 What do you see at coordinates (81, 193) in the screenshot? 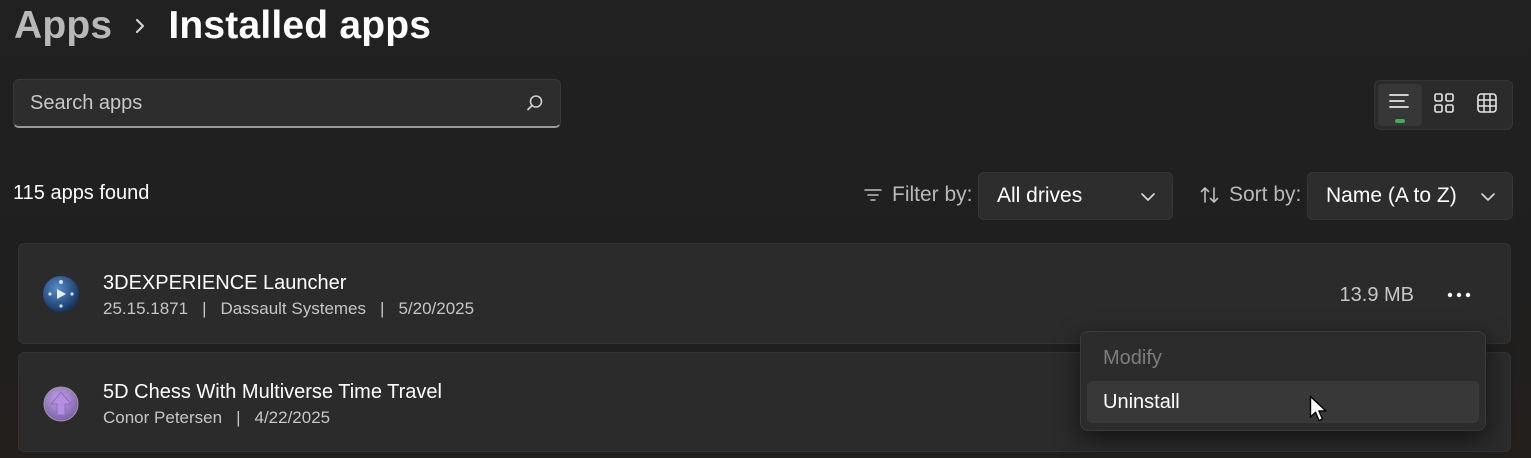
I see `apps-count: 115 apps found` at bounding box center [81, 193].